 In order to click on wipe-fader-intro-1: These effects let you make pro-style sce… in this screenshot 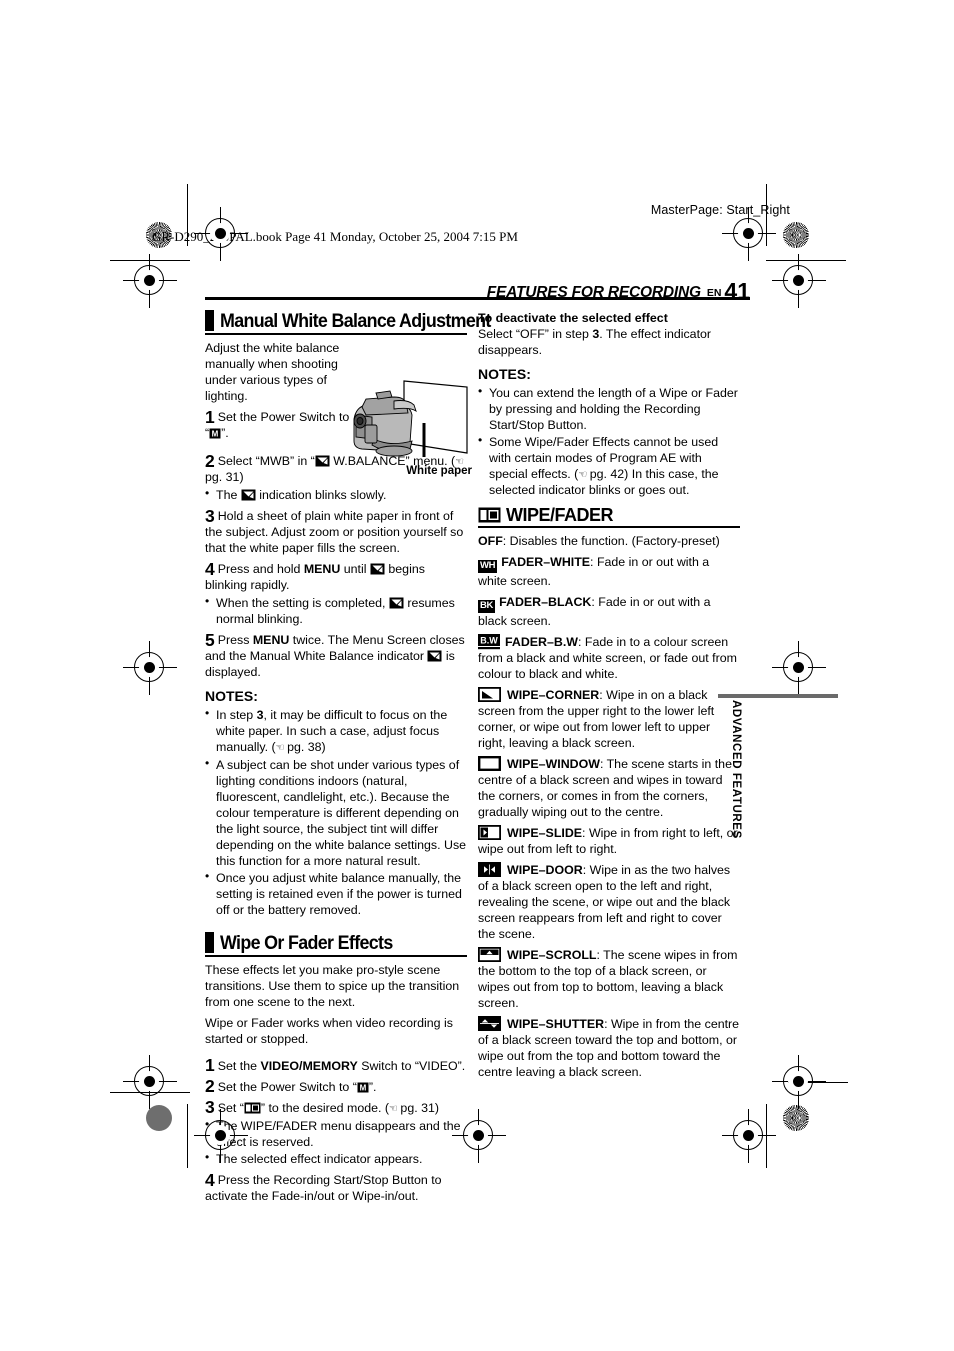, I will do `click(332, 985)`.